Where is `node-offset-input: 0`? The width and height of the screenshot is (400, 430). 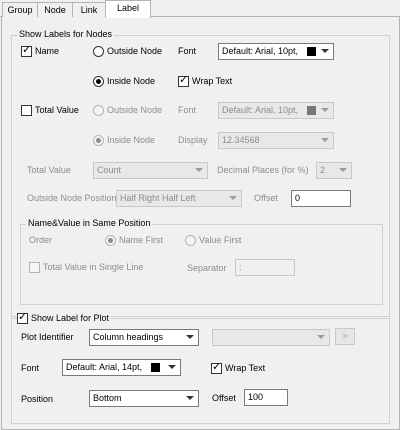 node-offset-input: 0 is located at coordinates (321, 198).